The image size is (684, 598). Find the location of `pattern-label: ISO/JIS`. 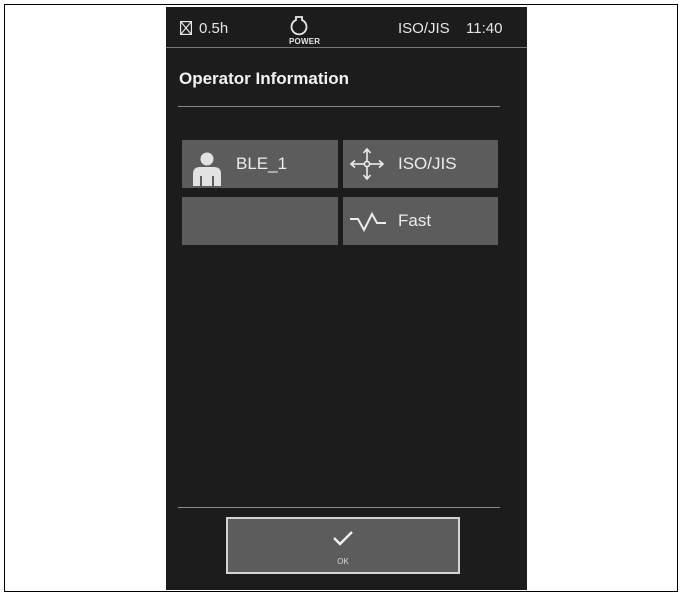

pattern-label: ISO/JIS is located at coordinates (427, 163).